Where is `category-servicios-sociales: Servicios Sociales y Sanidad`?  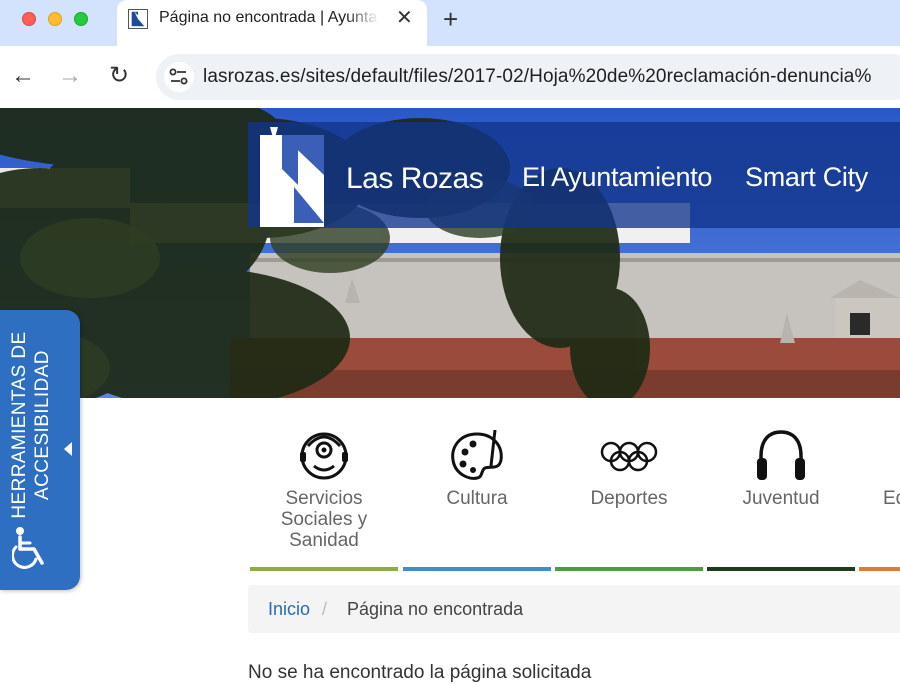 category-servicios-sociales: Servicios Sociales y Sanidad is located at coordinates (324, 488).